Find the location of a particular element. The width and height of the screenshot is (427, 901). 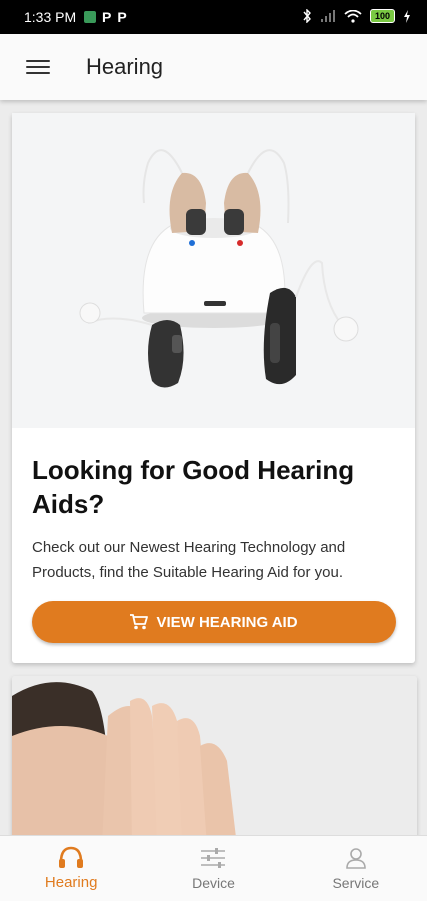

hamburger-menu-icon is located at coordinates (38, 66).